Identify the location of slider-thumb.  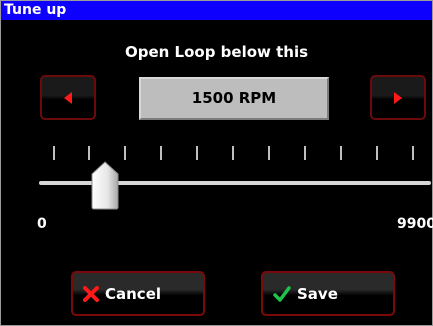
(105, 186).